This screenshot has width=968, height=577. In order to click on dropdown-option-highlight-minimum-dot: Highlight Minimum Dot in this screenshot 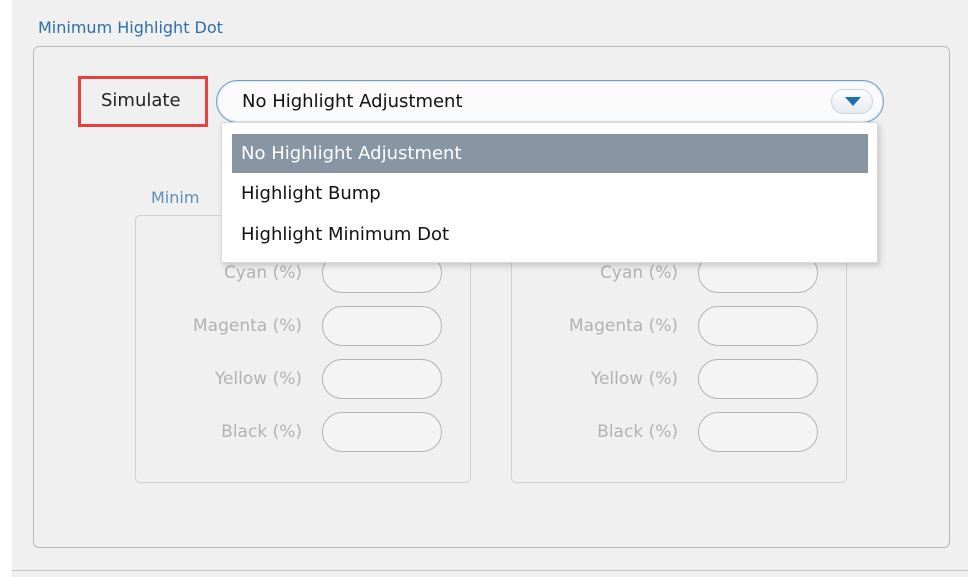, I will do `click(550, 234)`.